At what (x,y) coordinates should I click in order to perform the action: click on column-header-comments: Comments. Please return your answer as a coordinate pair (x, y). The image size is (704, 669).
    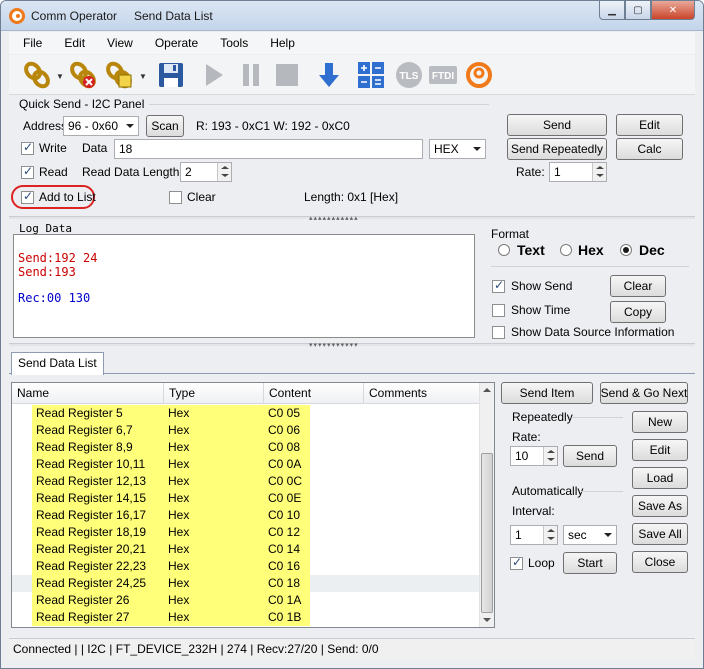
    Looking at the image, I should click on (423, 393).